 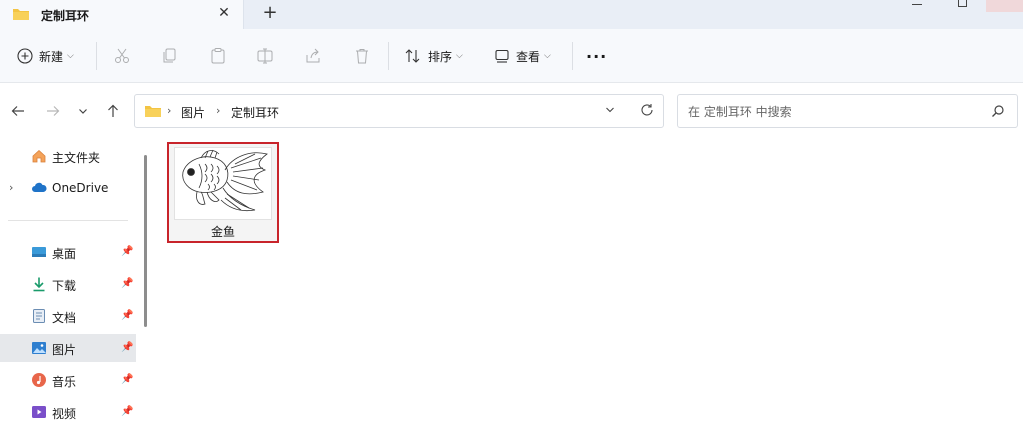 I want to click on scissors-icon, so click(x=122, y=55).